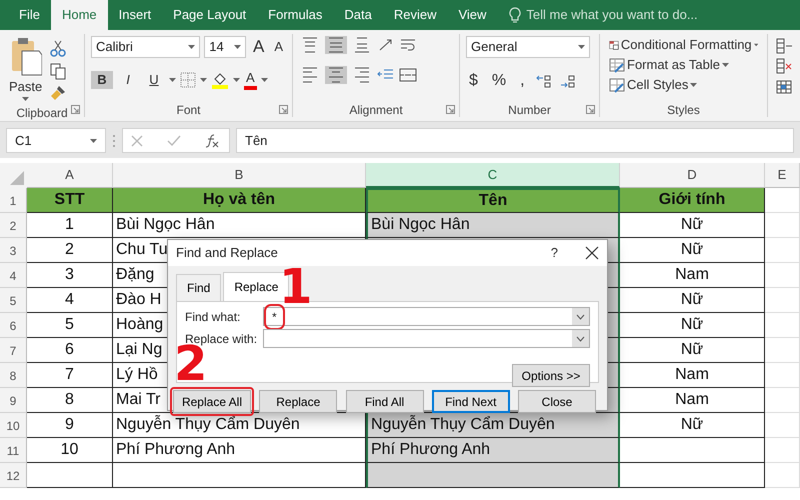 This screenshot has width=800, height=500. What do you see at coordinates (13, 350) in the screenshot?
I see `row-header: 7` at bounding box center [13, 350].